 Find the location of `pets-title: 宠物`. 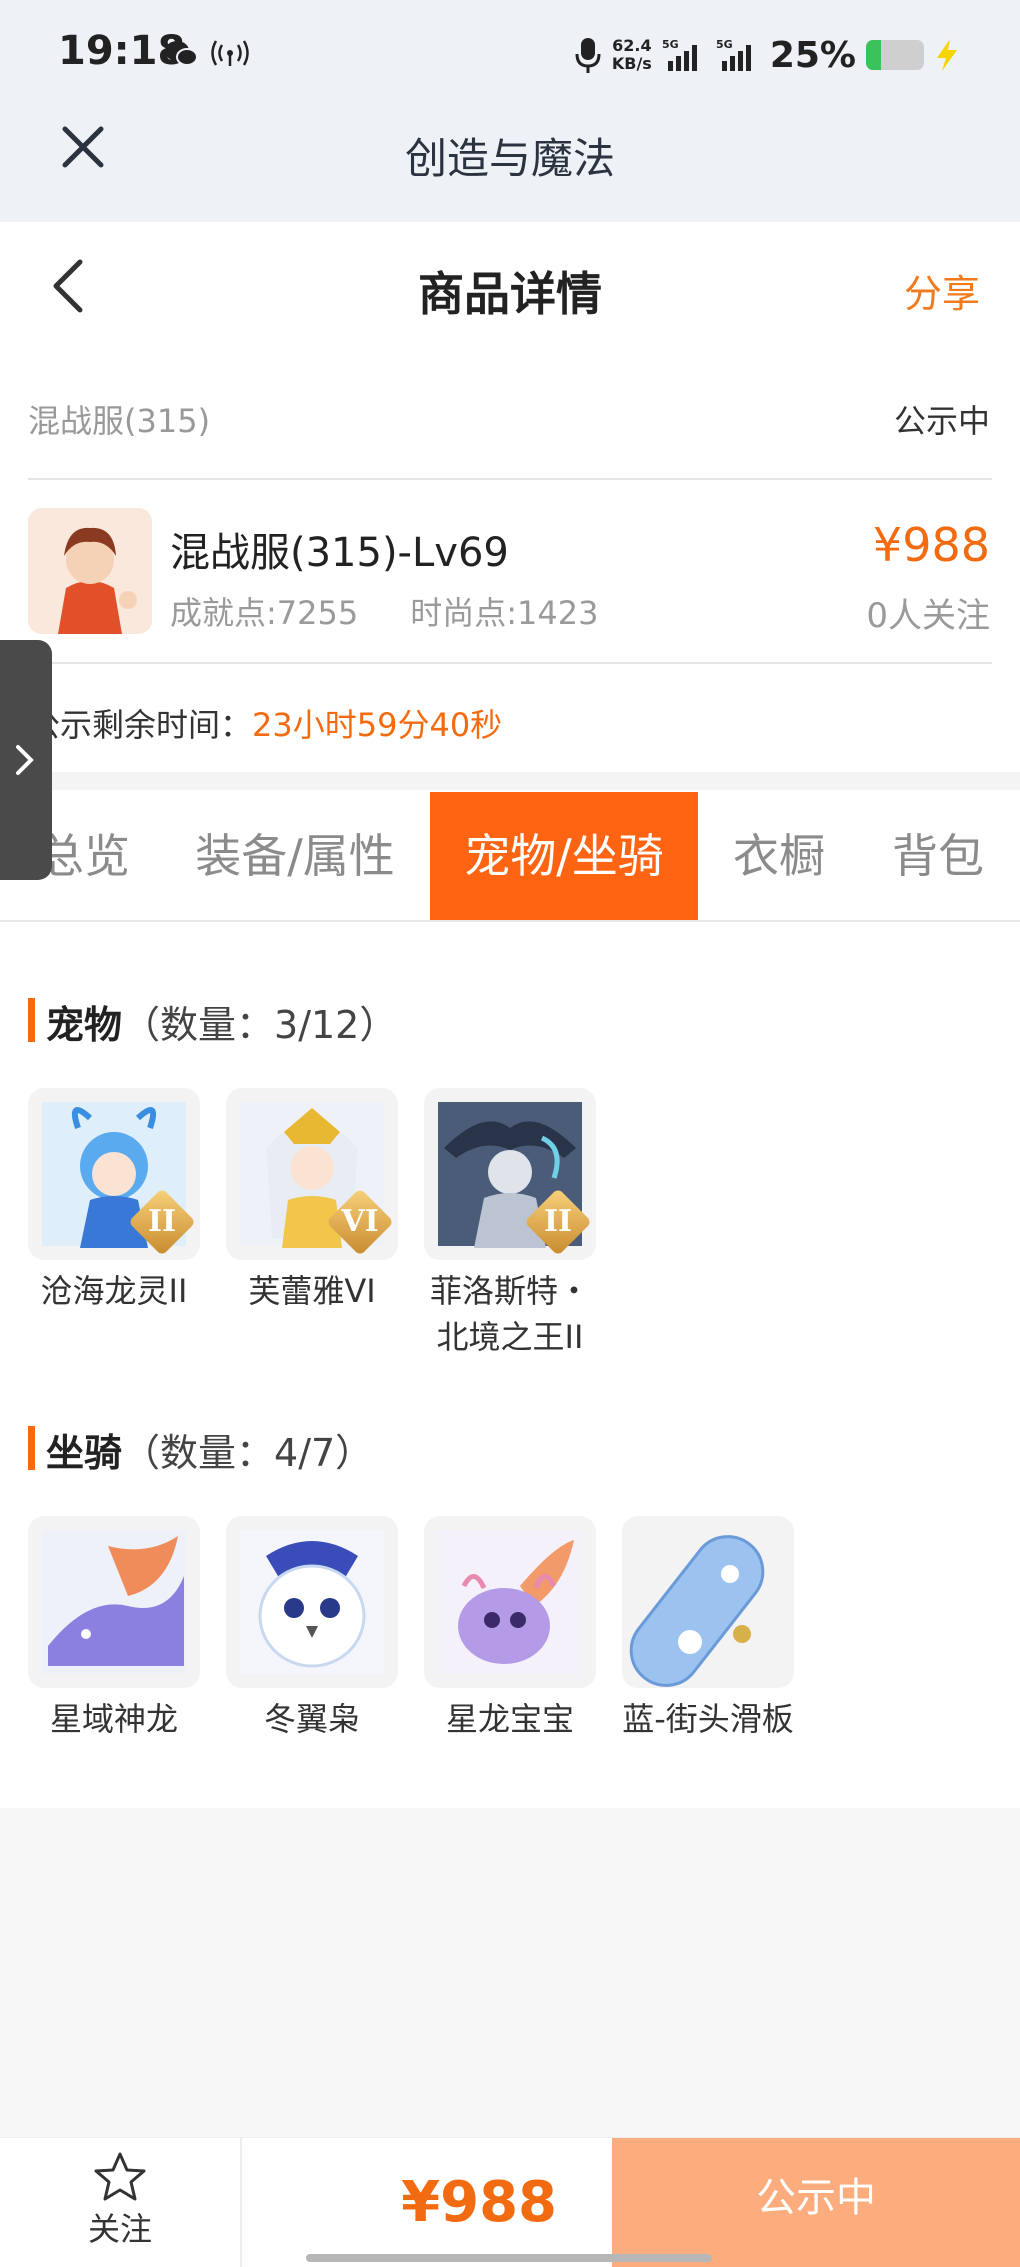

pets-title: 宠物 is located at coordinates (84, 1025).